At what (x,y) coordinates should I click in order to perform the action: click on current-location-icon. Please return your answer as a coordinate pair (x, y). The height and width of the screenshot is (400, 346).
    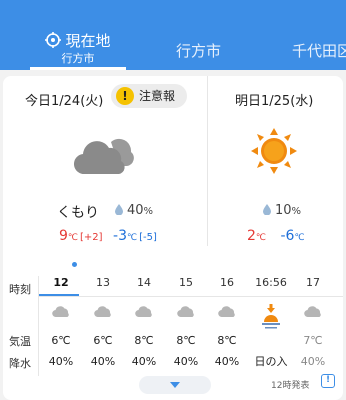
    Looking at the image, I should click on (53, 40).